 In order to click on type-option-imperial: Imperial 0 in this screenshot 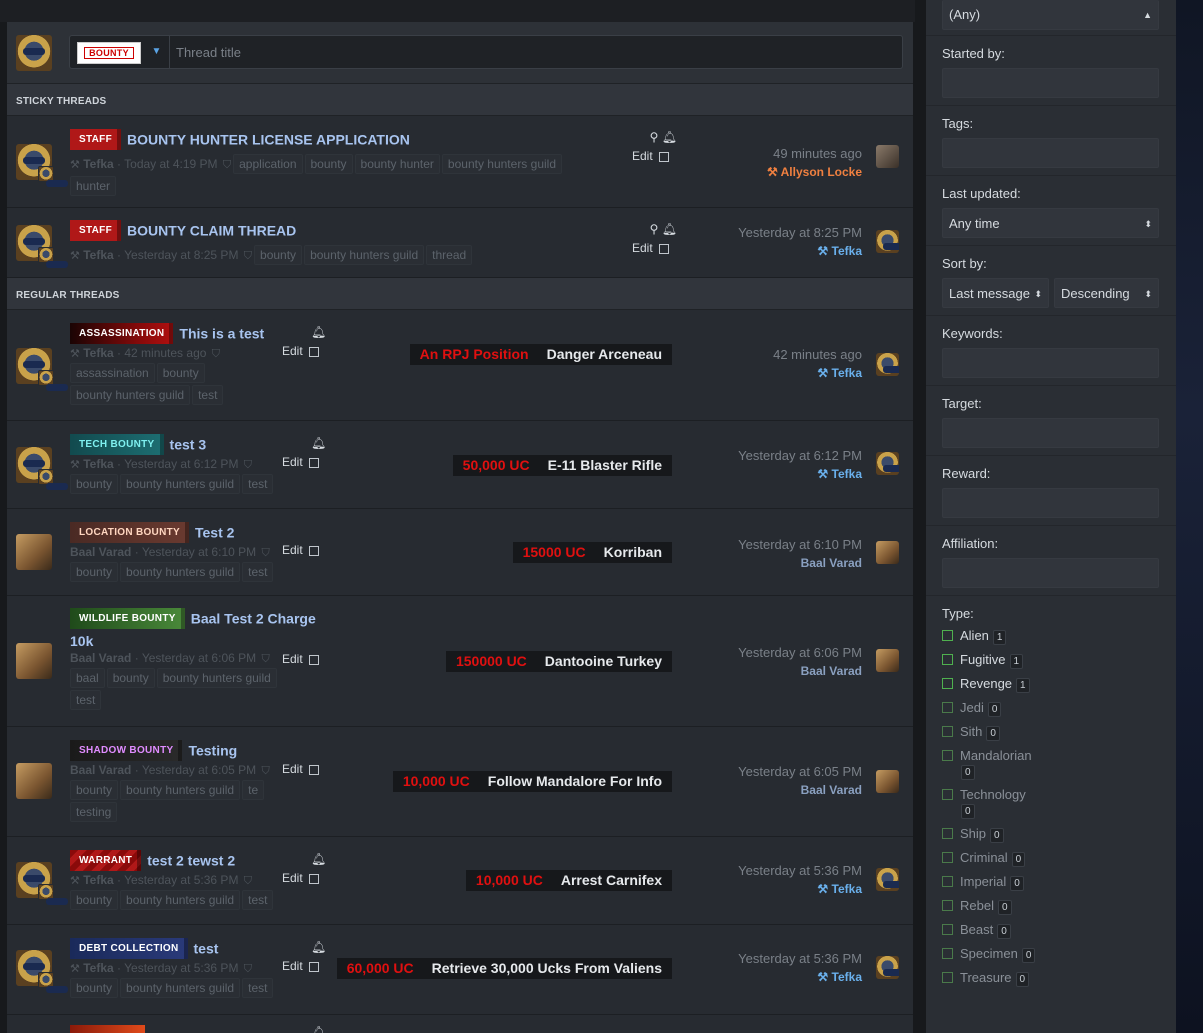, I will do `click(1051, 882)`.